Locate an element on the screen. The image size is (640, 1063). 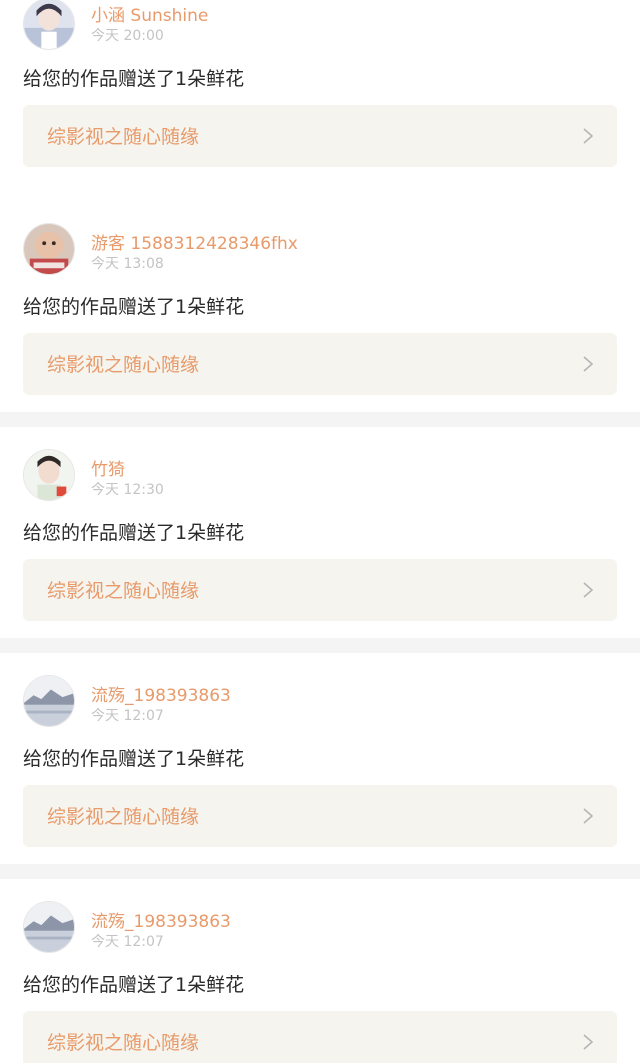
username: 小涵 Sunshine is located at coordinates (149, 13).